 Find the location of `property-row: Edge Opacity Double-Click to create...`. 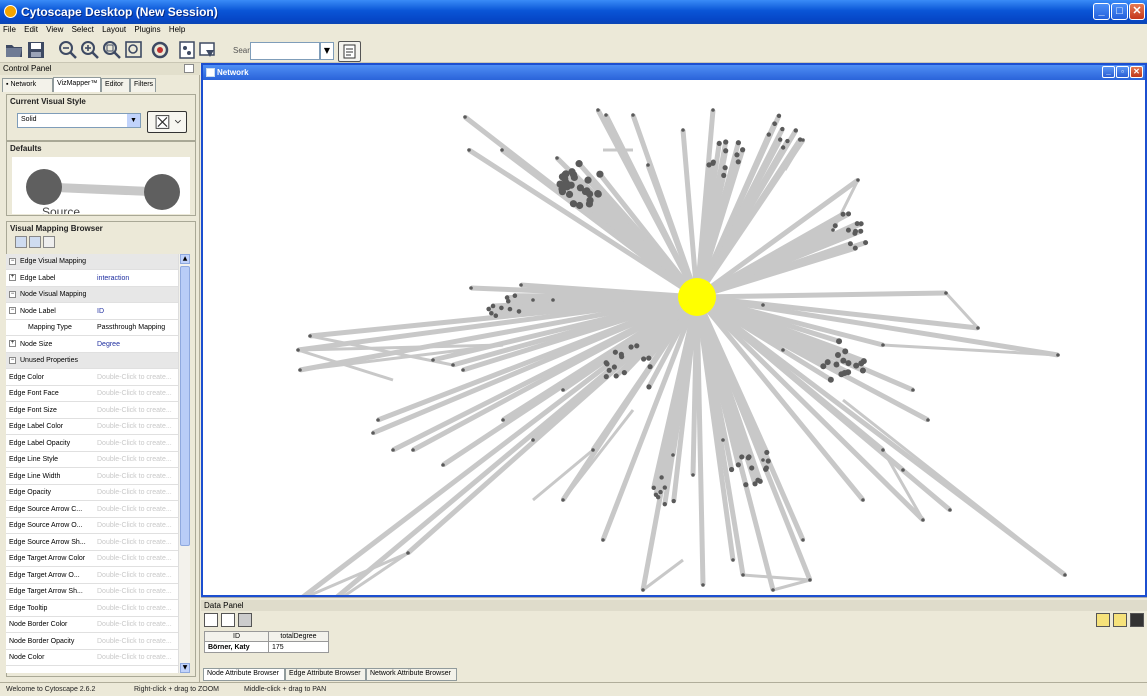

property-row: Edge Opacity Double-Click to create... is located at coordinates (94, 493).